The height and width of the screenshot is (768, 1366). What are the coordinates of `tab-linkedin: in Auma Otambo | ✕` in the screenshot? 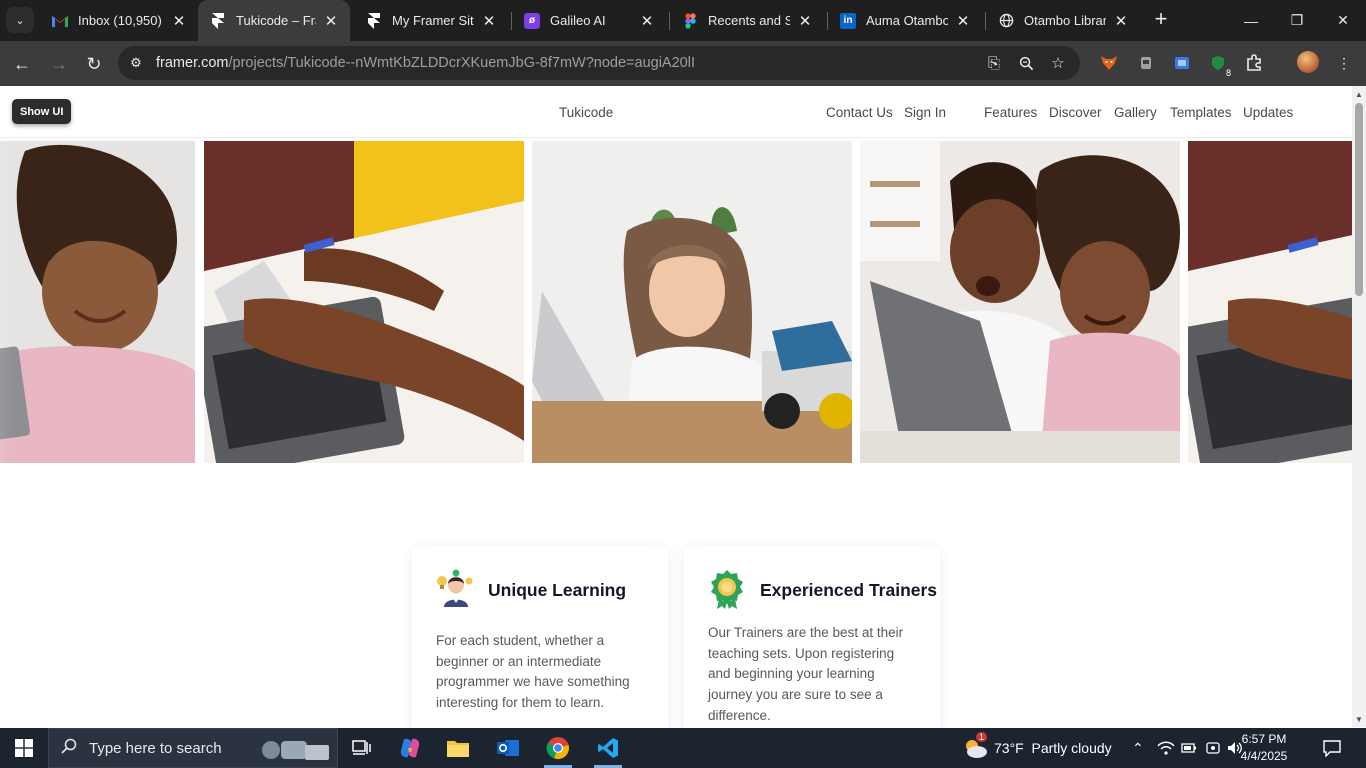 It's located at (905, 20).